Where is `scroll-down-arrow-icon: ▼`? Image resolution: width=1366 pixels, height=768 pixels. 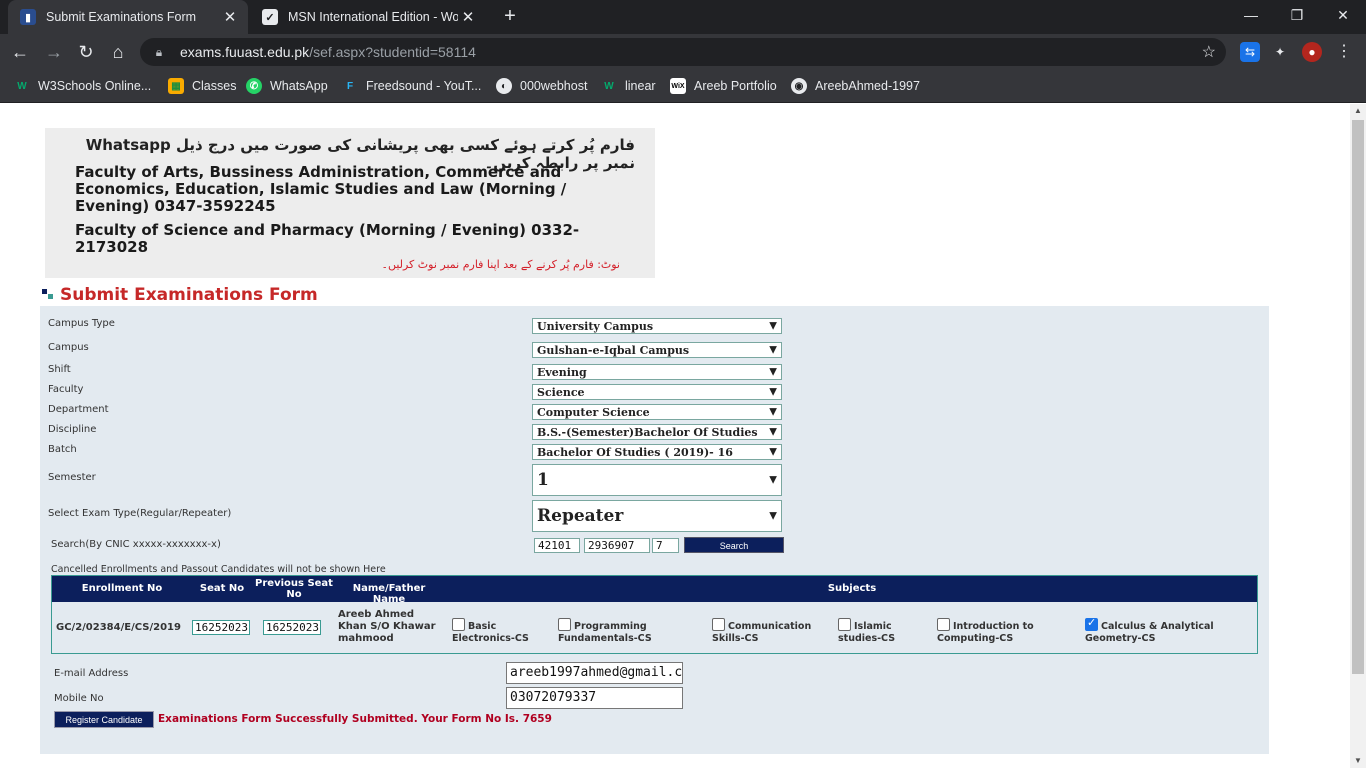
scroll-down-arrow-icon: ▼ is located at coordinates (1358, 761).